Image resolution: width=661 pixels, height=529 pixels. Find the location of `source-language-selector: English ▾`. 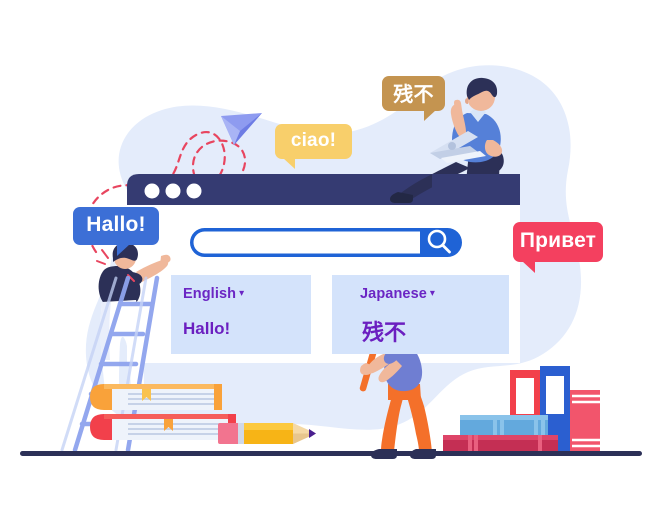

source-language-selector: English ▾ is located at coordinates (213, 294).